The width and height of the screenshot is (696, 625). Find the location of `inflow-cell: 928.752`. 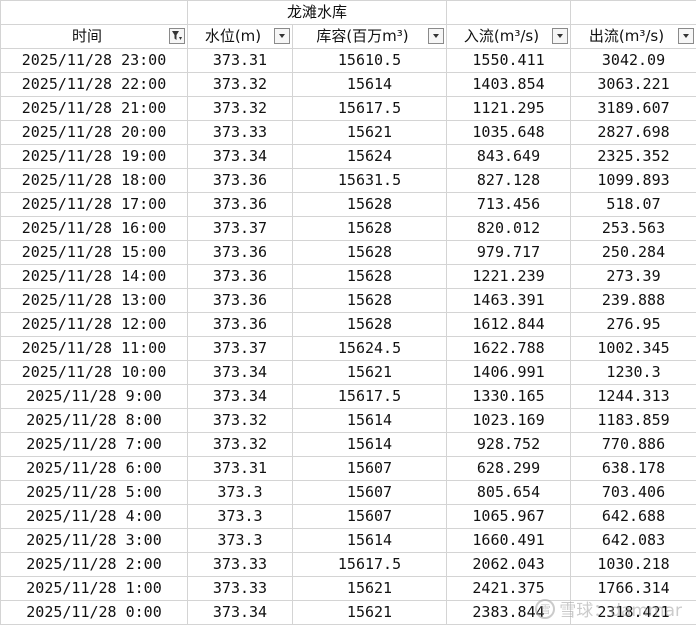

inflow-cell: 928.752 is located at coordinates (509, 444).